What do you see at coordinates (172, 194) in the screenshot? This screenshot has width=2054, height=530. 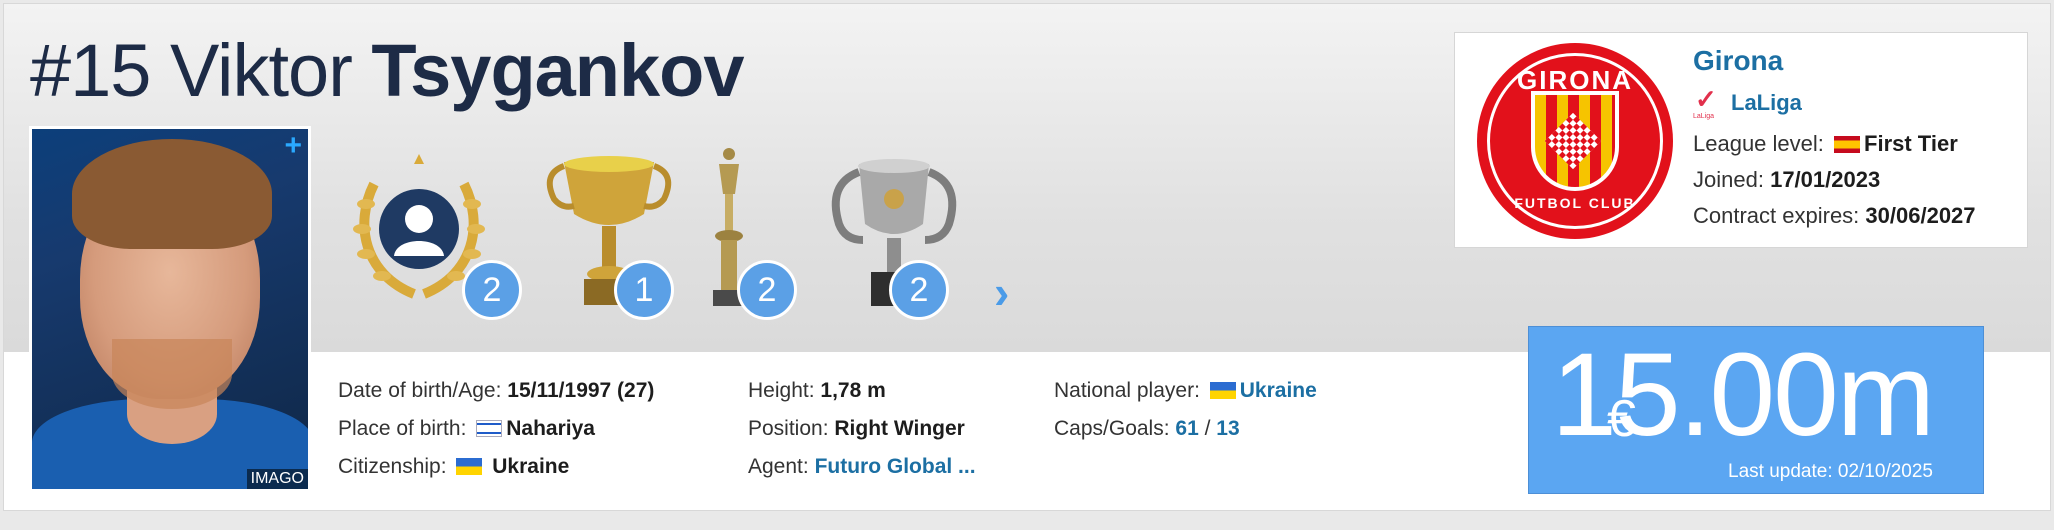 I see `photo-hair` at bounding box center [172, 194].